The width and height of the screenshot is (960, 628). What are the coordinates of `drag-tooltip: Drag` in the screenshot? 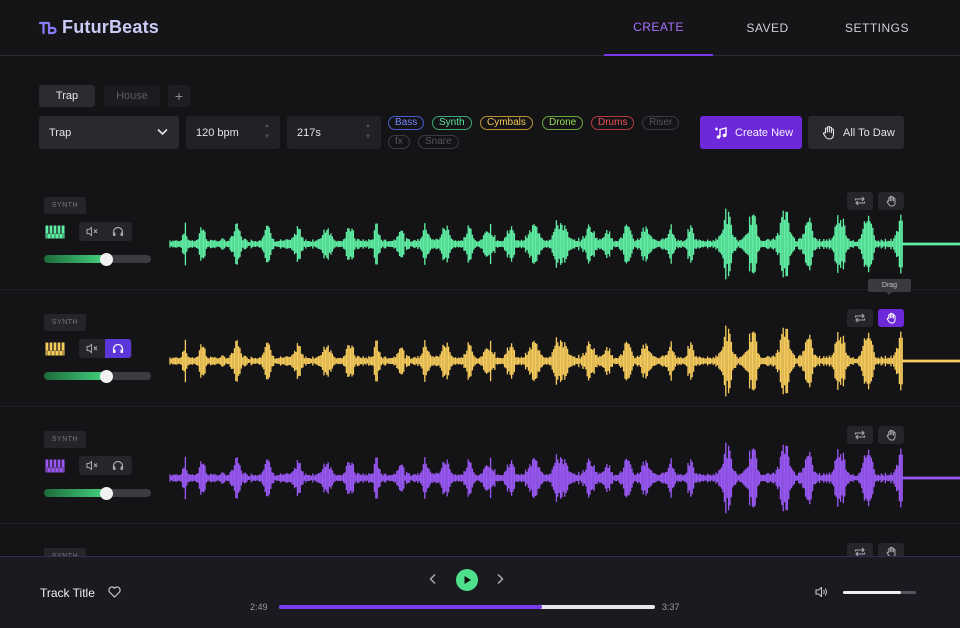 It's located at (889, 287).